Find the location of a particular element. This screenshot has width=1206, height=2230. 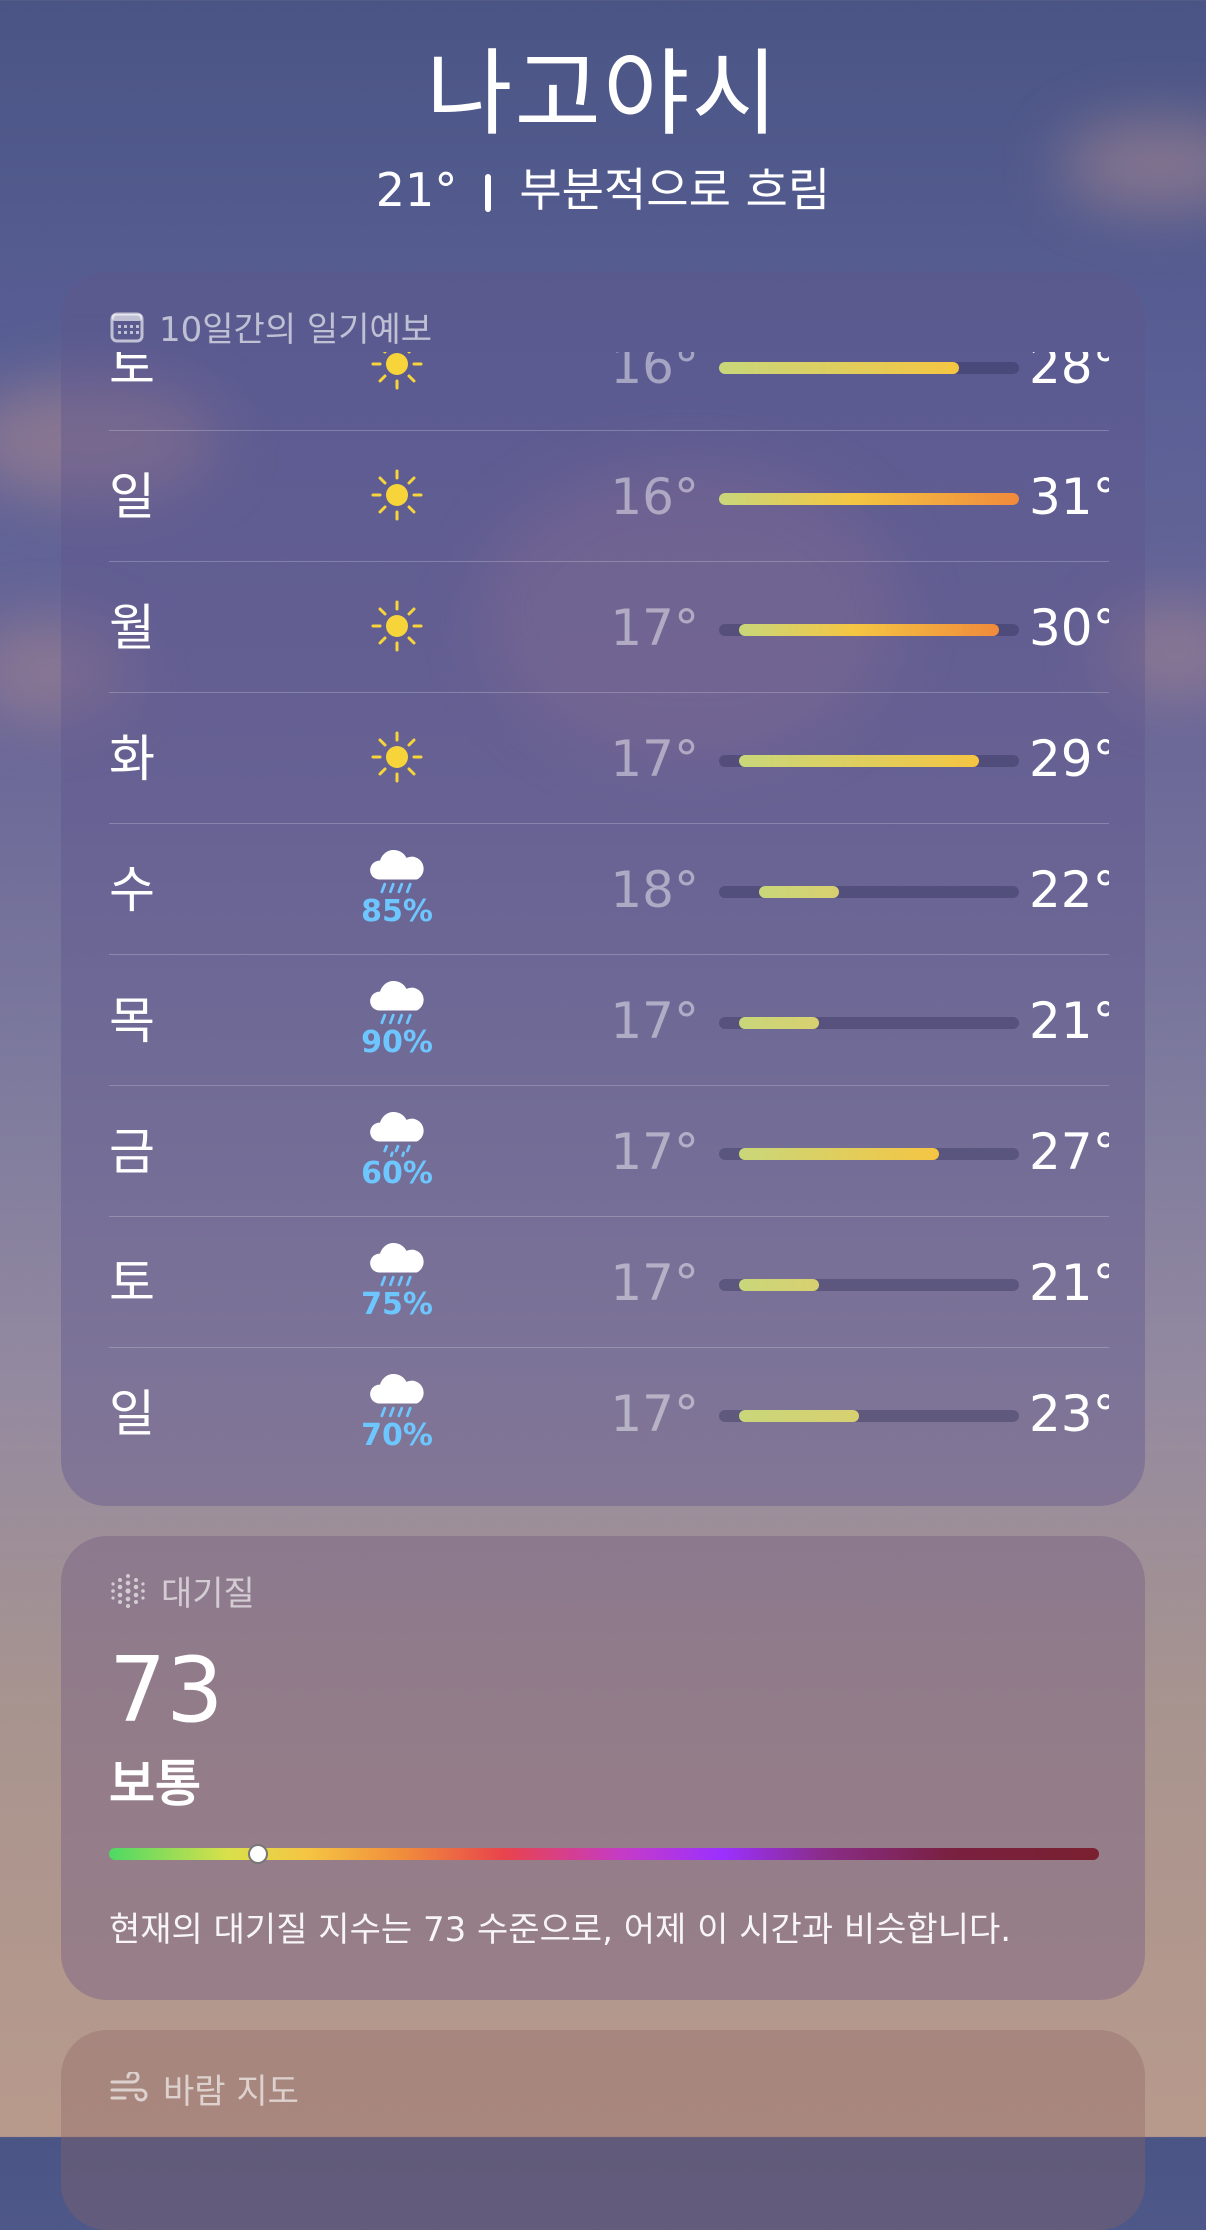

location-header: 나고야시 21° 부분적으로 흐림 is located at coordinates (603, 130).